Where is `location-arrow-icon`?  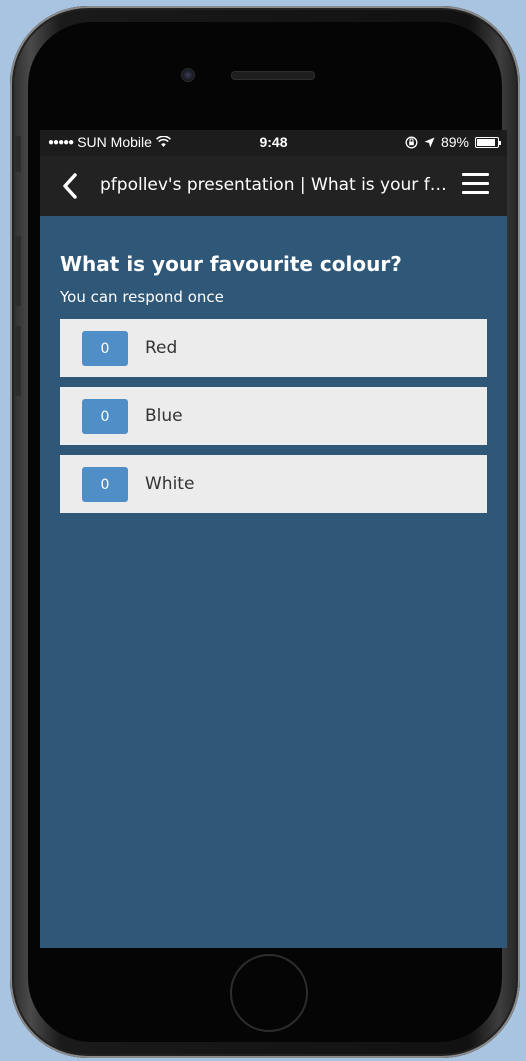
location-arrow-icon is located at coordinates (429, 142).